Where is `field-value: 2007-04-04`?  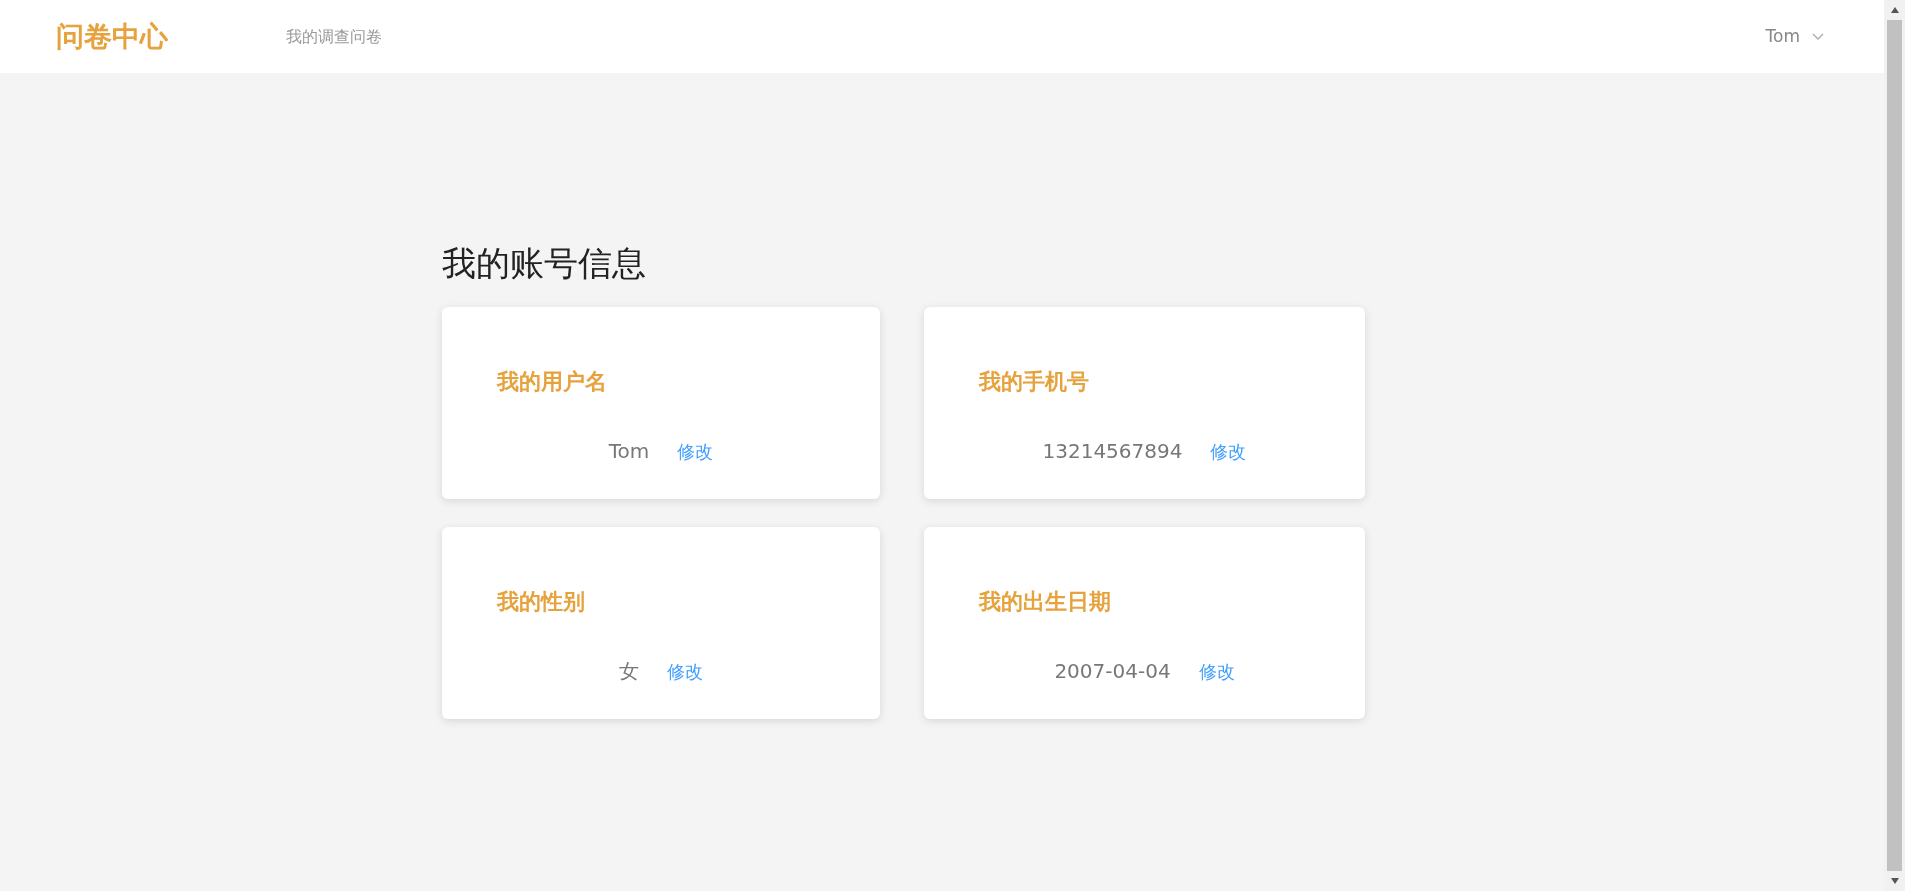
field-value: 2007-04-04 is located at coordinates (1112, 671).